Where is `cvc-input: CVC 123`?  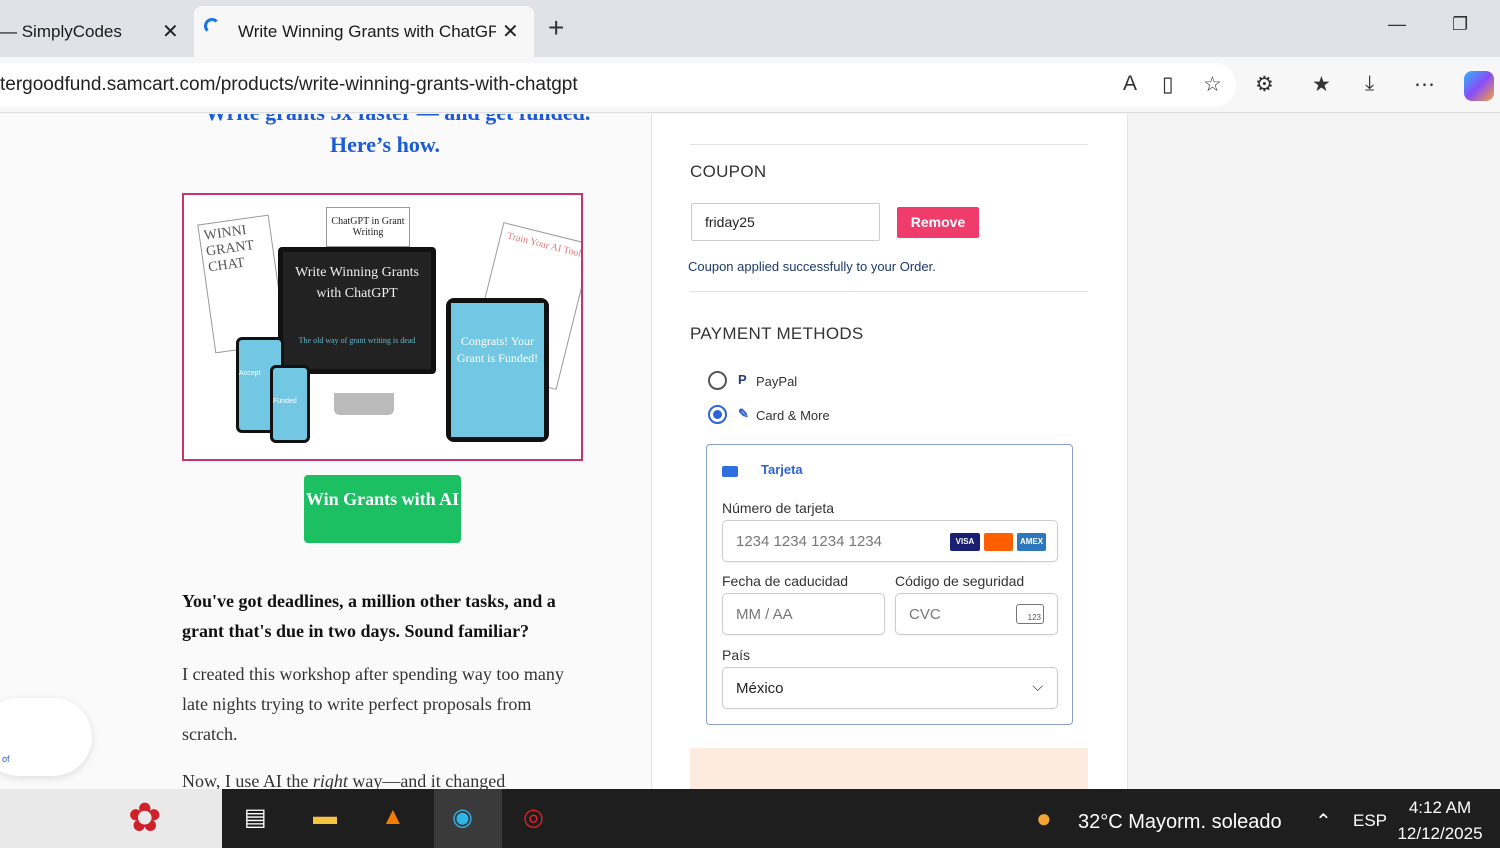 cvc-input: CVC 123 is located at coordinates (976, 614).